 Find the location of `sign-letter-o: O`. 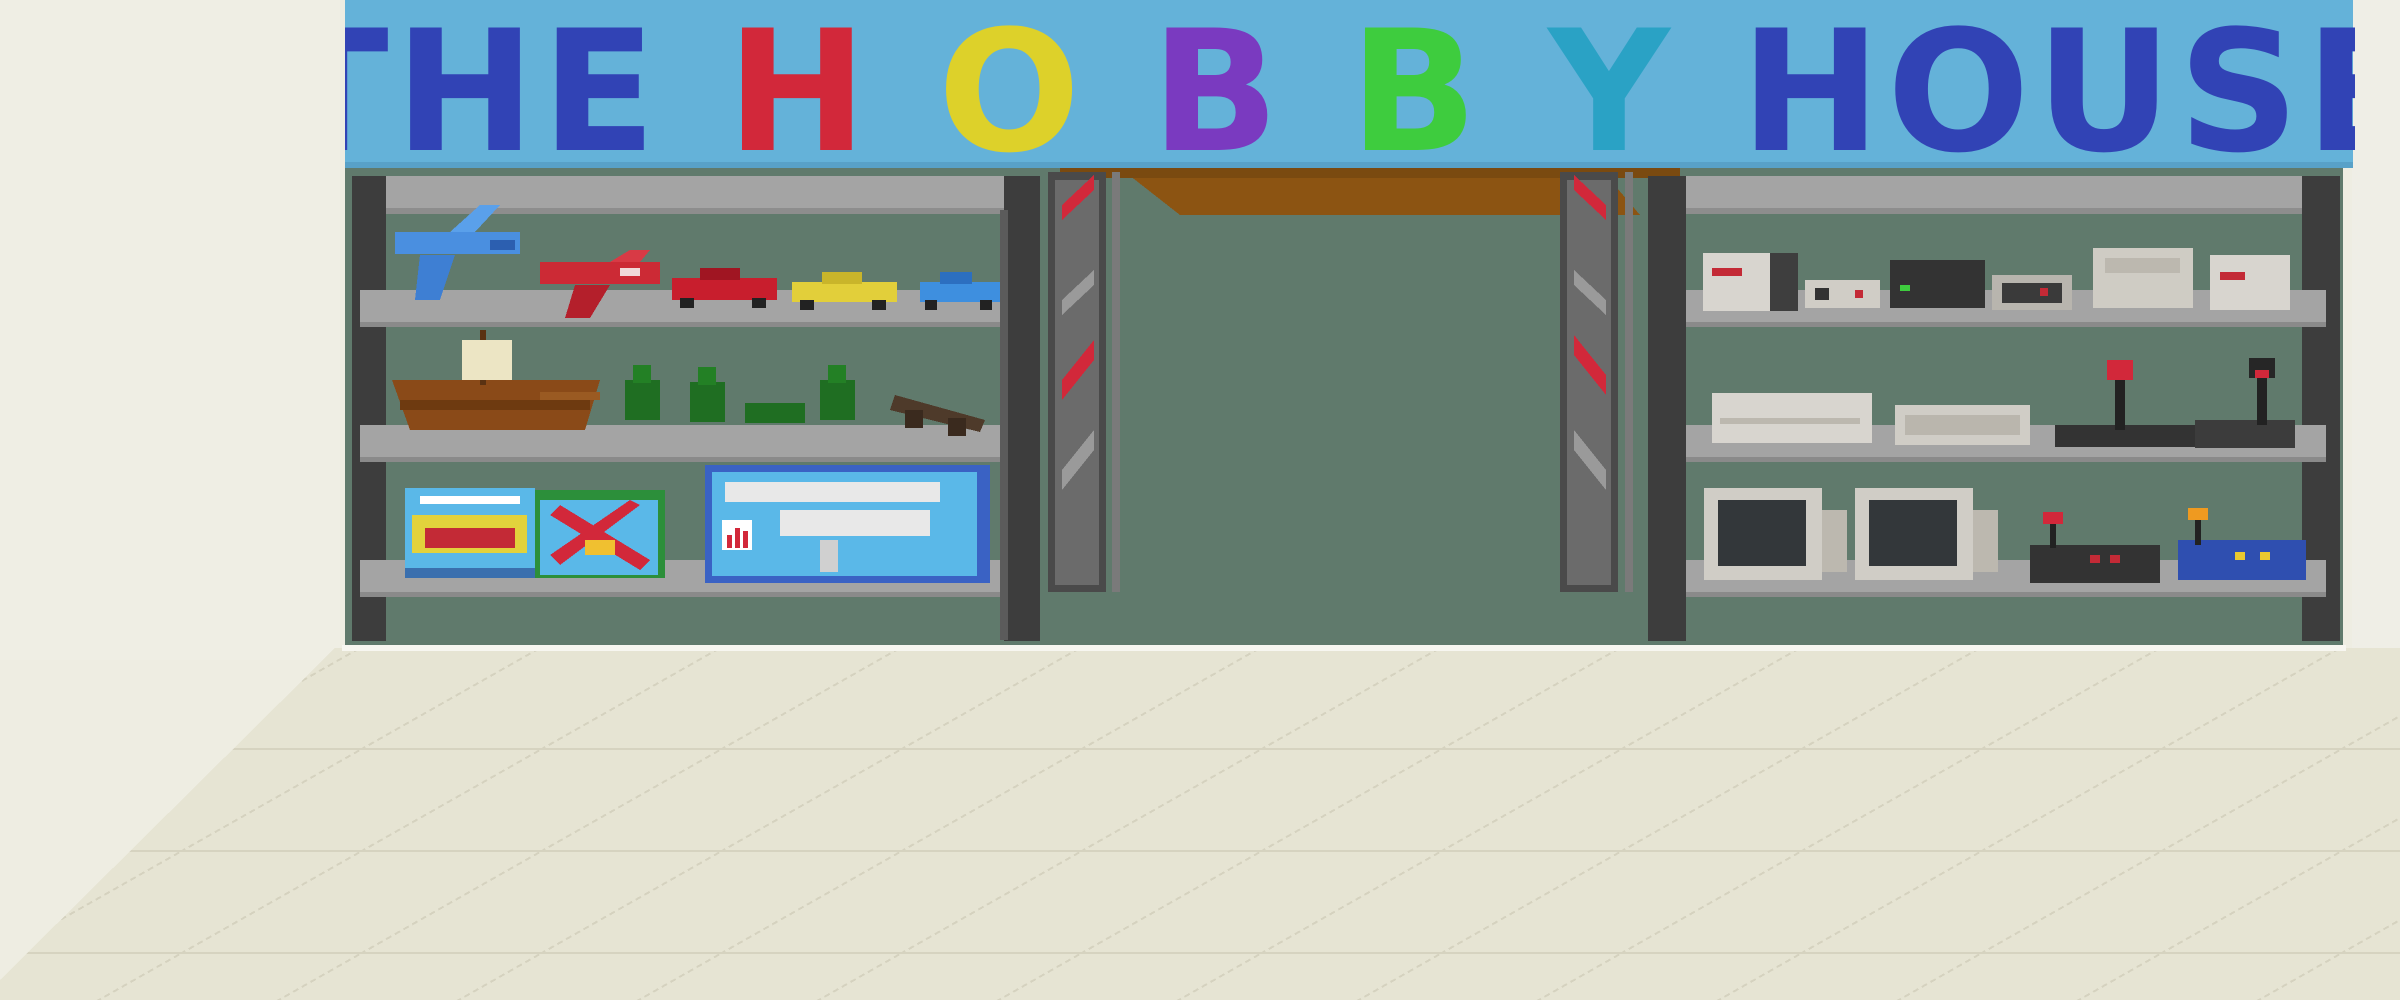

sign-letter-o: O is located at coordinates (1012, 84).